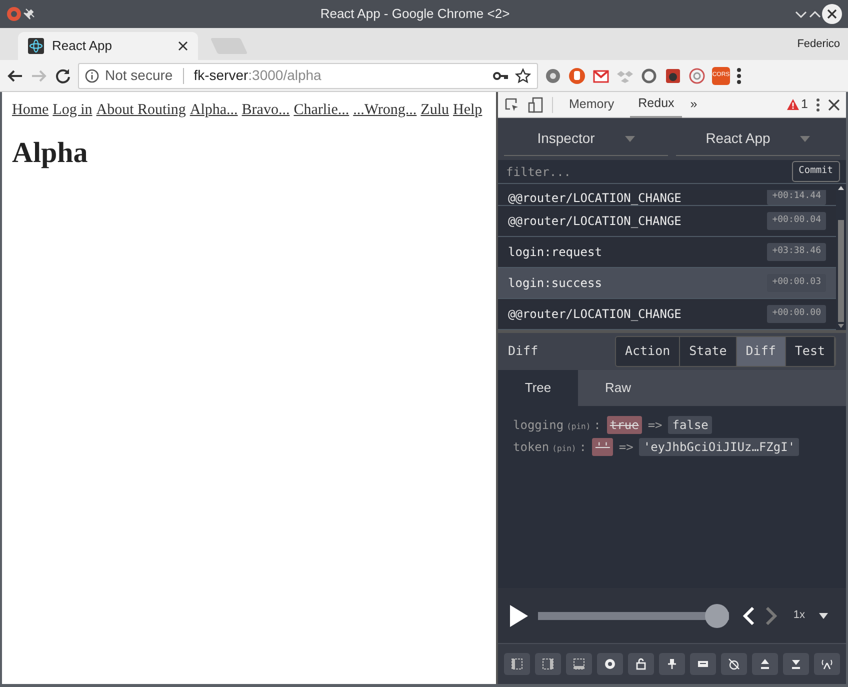 This screenshot has height=687, width=848. I want to click on action-row: @@router/LOCATION_CHANGE +00:14.44, so click(667, 198).